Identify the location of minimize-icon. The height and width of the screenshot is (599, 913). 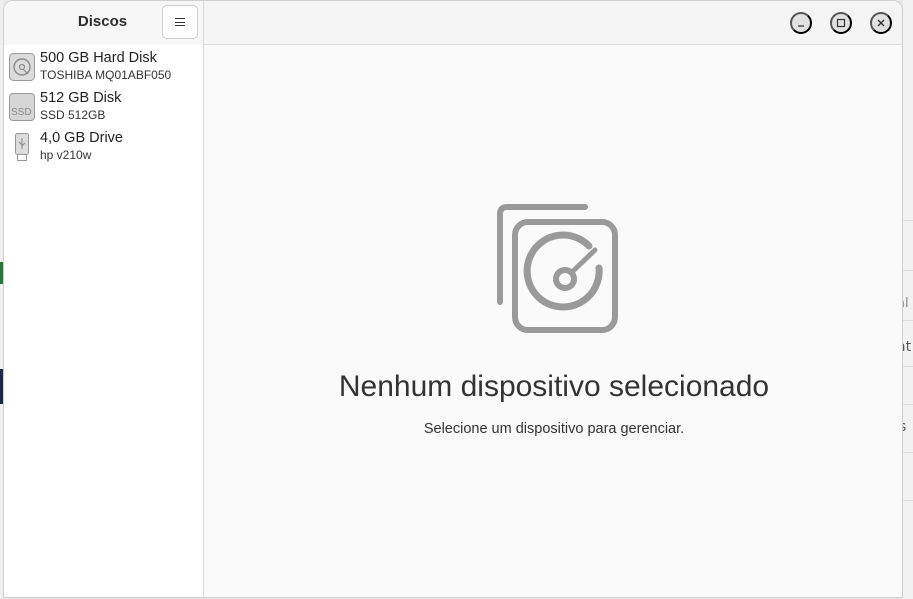
(801, 26).